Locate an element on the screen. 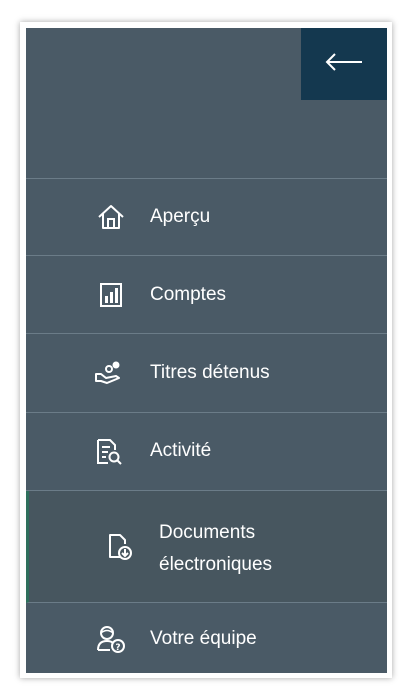  collapse-menu-button is located at coordinates (344, 64).